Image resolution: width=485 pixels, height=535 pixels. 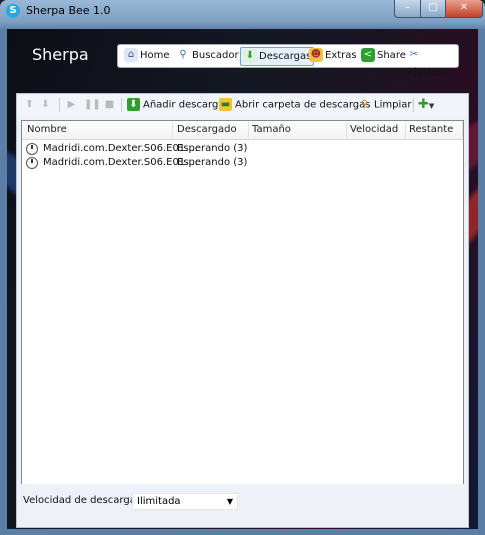 I want to click on download-arrow-icon: ⬇, so click(x=133, y=104).